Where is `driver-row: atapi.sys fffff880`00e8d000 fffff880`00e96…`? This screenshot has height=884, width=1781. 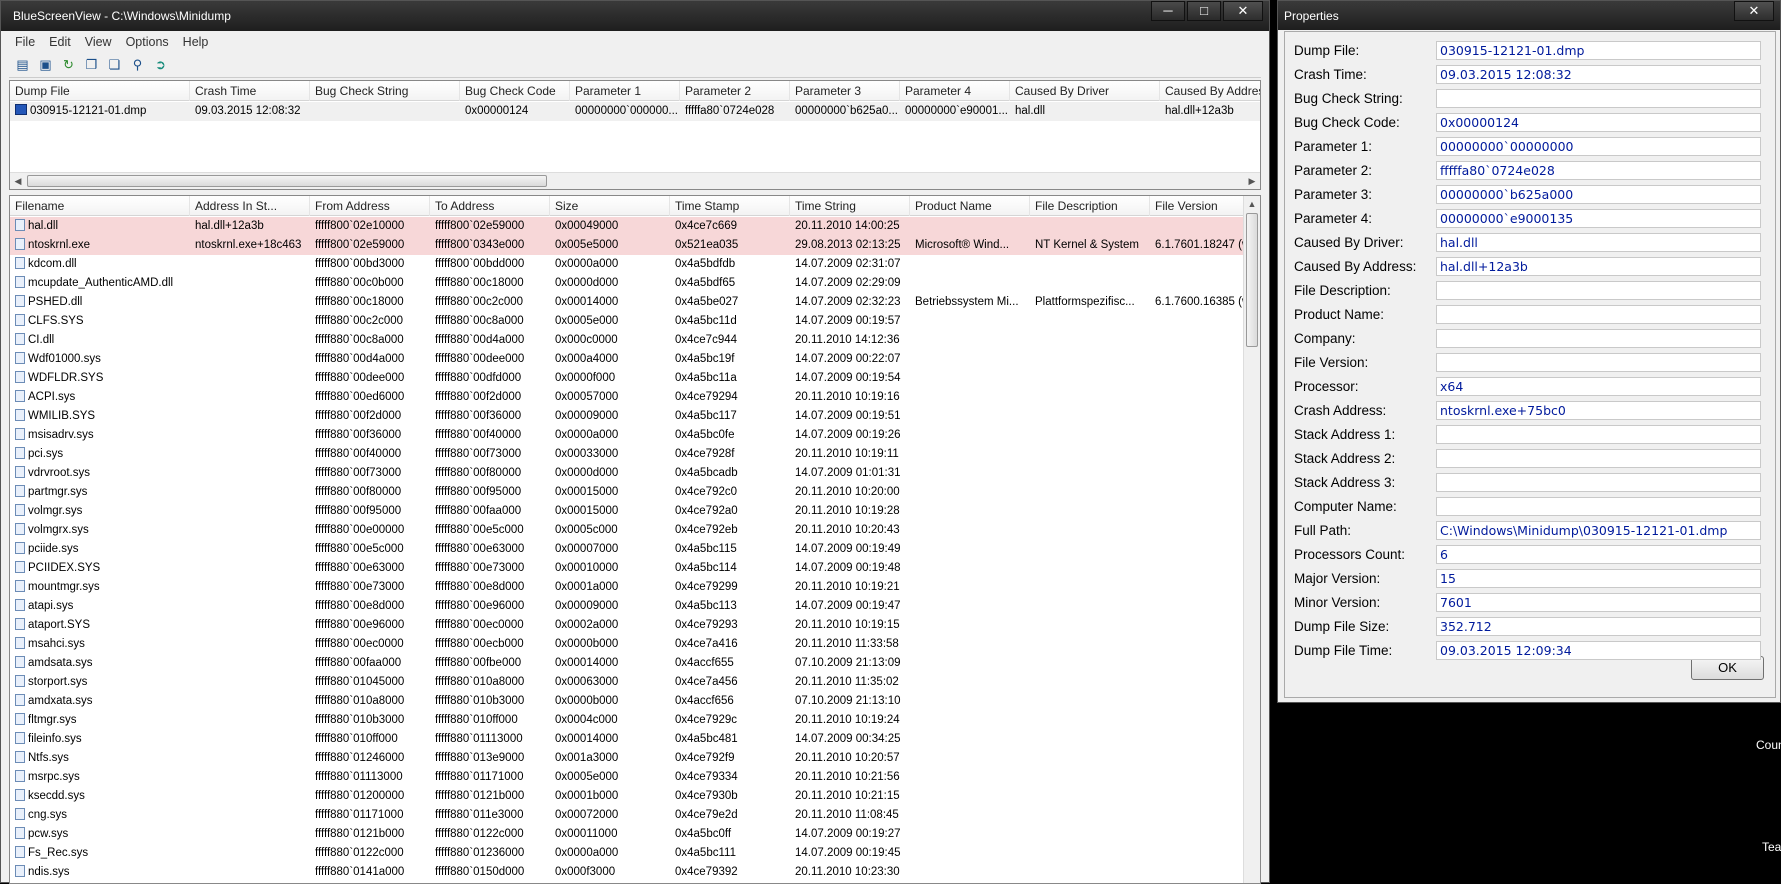 driver-row: atapi.sys fffff880`00e8d000 fffff880`00e96… is located at coordinates (630, 606).